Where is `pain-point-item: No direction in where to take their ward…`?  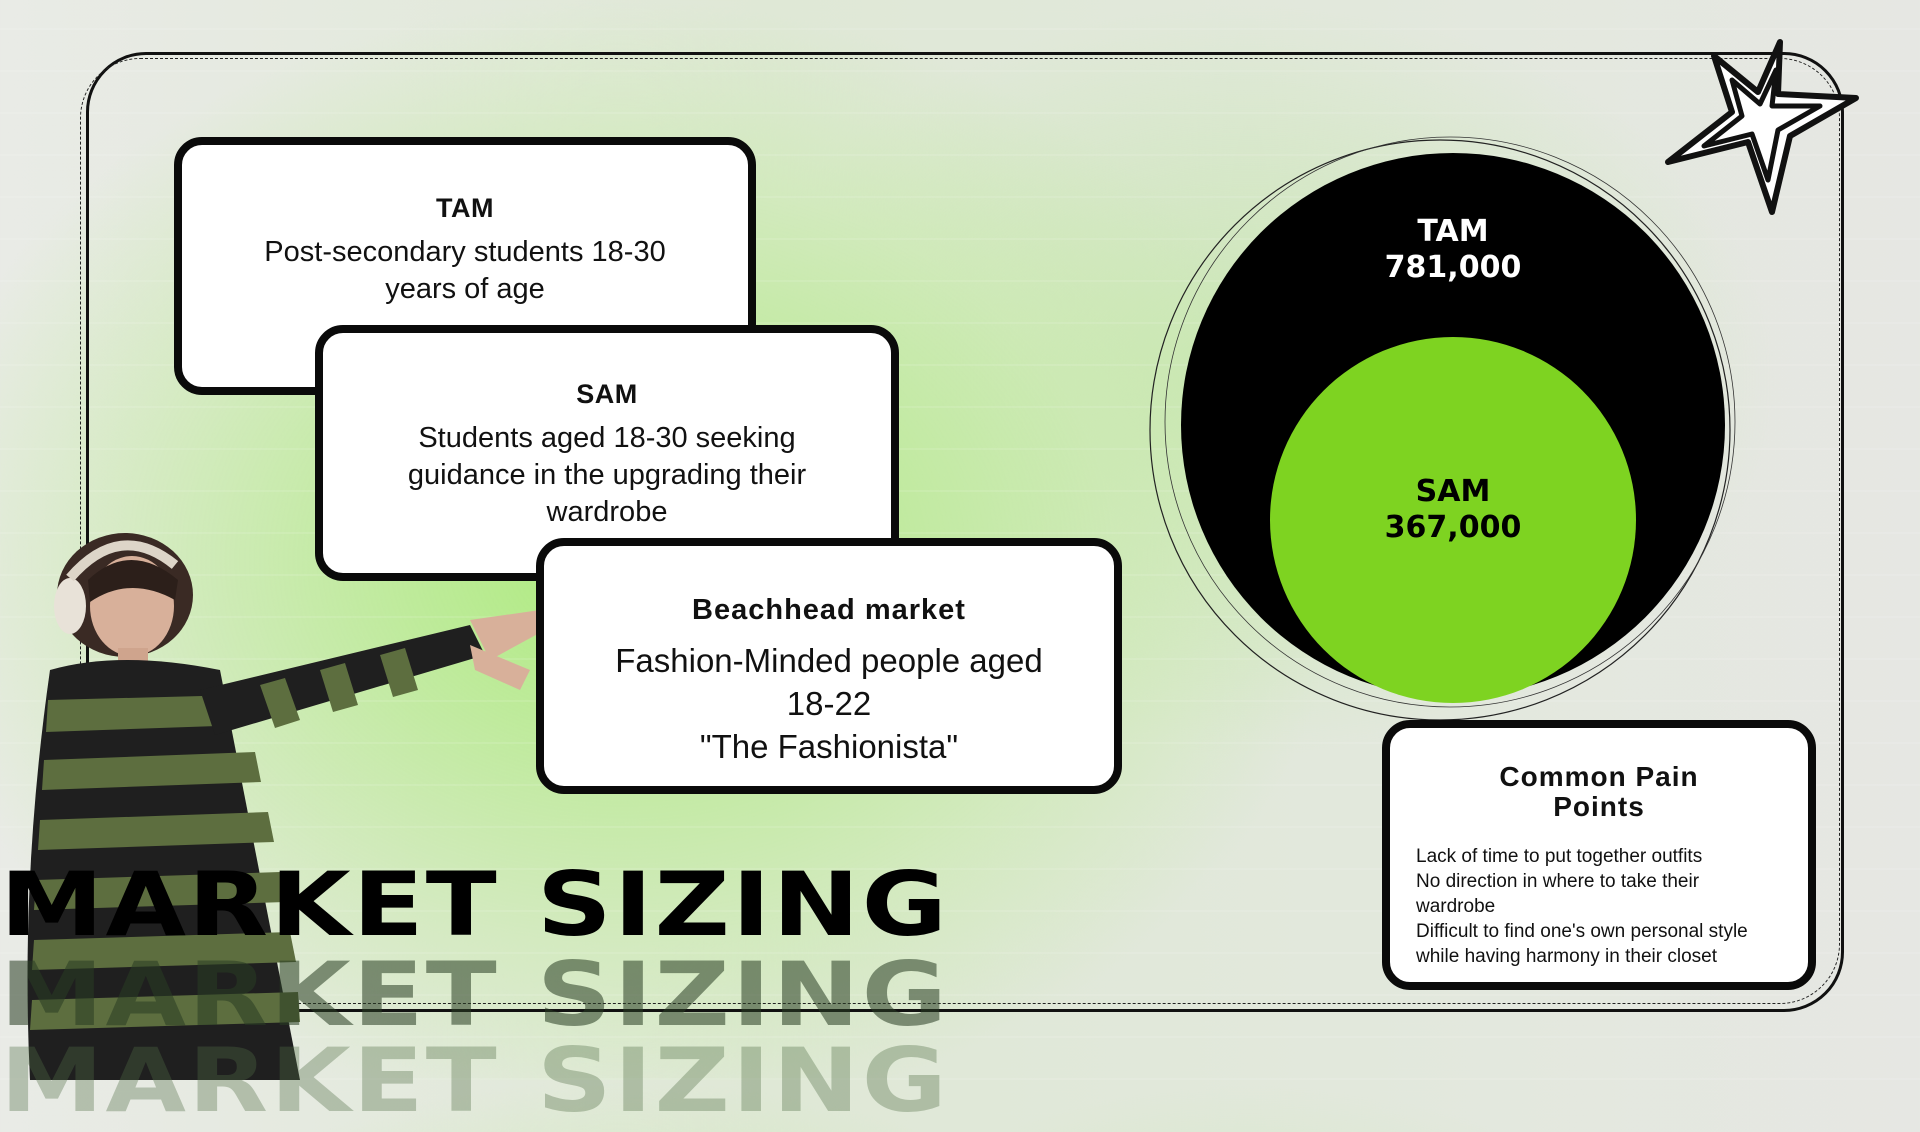 pain-point-item: No direction in where to take their ward… is located at coordinates (1558, 894).